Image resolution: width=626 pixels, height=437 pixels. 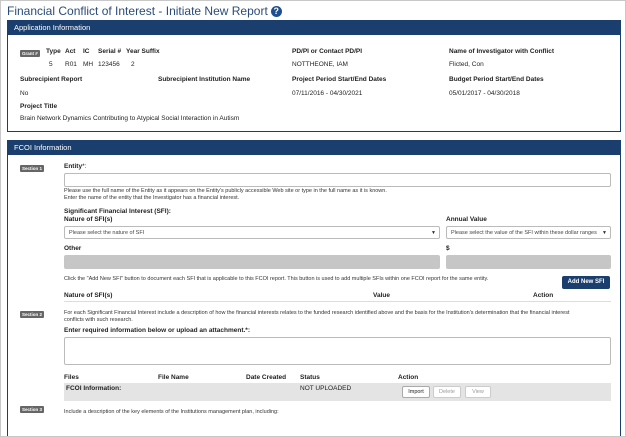 What do you see at coordinates (71, 64) in the screenshot?
I see `act-value: R01` at bounding box center [71, 64].